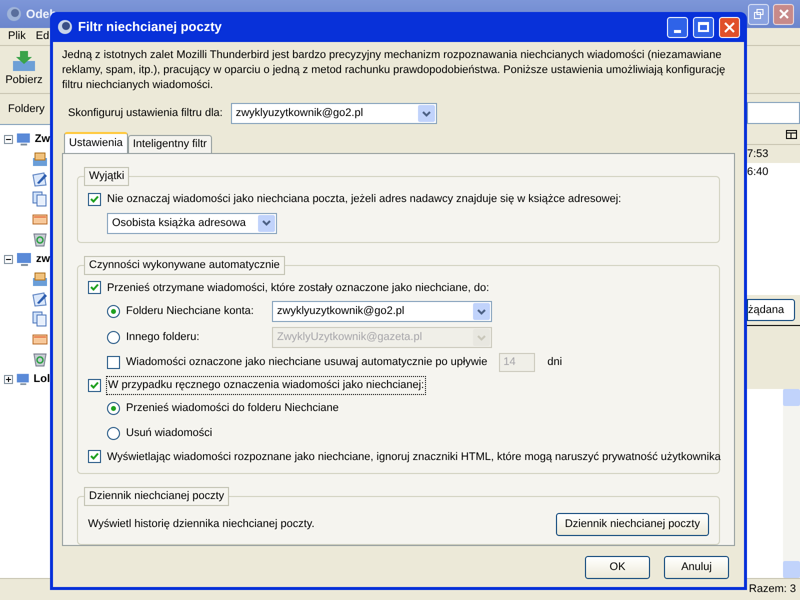  What do you see at coordinates (771, 310) in the screenshot?
I see `junk-button: żądana` at bounding box center [771, 310].